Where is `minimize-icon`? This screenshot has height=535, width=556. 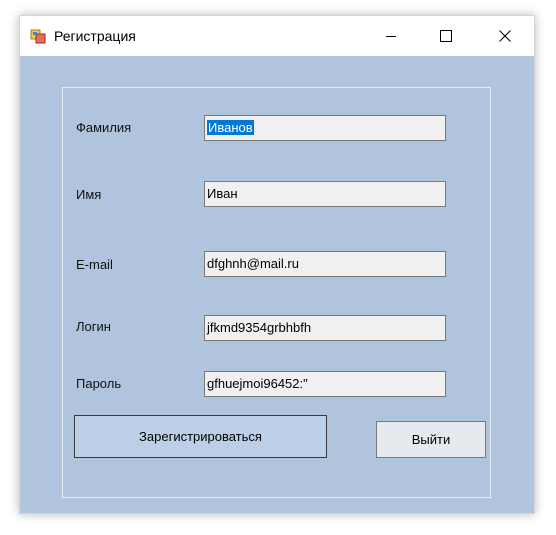 minimize-icon is located at coordinates (391, 36).